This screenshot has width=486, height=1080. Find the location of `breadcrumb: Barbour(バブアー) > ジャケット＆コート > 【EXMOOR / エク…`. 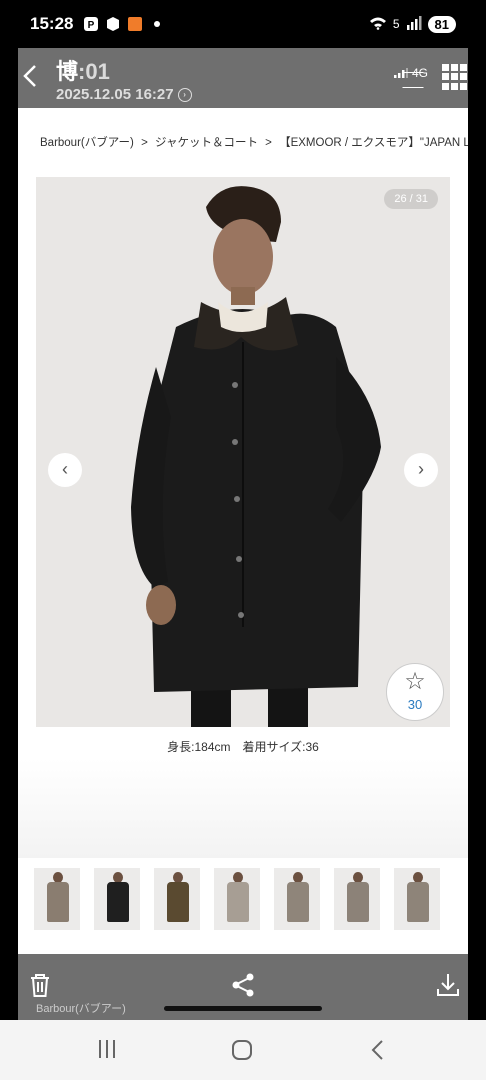

breadcrumb: Barbour(バブアー) > ジャケット＆コート > 【EXMOOR / エク… is located at coordinates (254, 142).